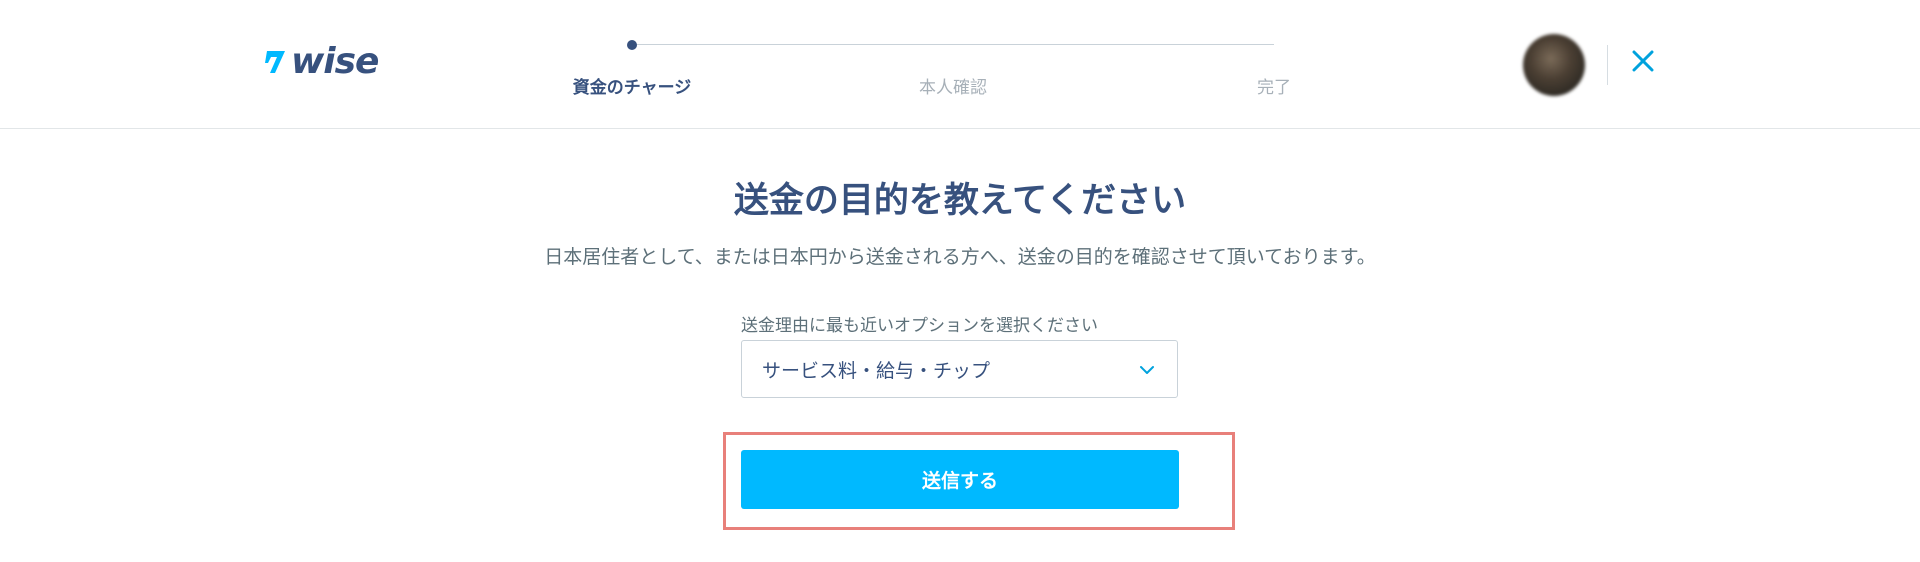 This screenshot has width=1920, height=562. I want to click on wise-logo: wise, so click(322, 61).